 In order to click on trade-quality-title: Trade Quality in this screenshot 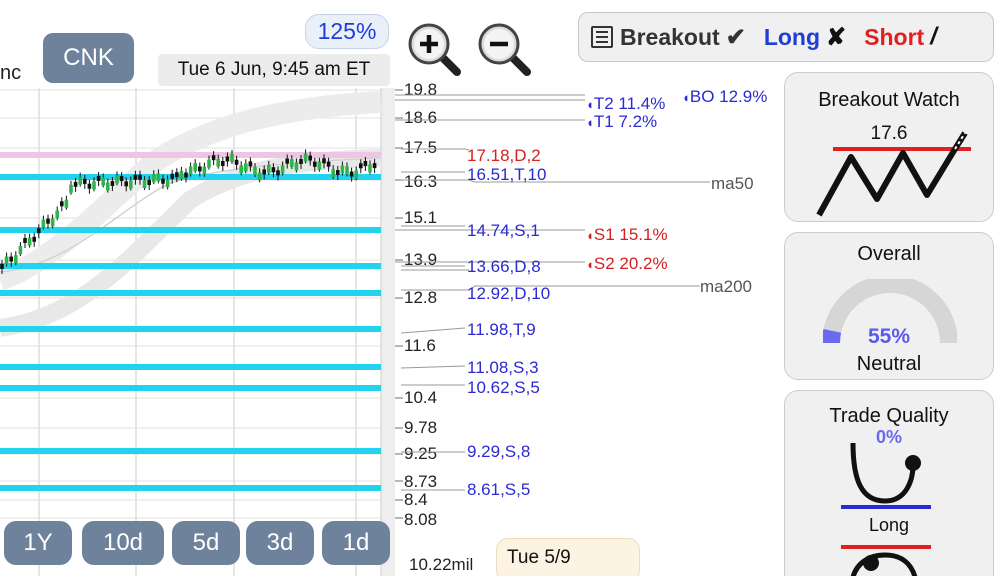, I will do `click(889, 416)`.